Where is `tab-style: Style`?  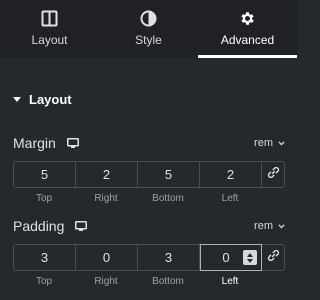 tab-style: Style is located at coordinates (148, 29).